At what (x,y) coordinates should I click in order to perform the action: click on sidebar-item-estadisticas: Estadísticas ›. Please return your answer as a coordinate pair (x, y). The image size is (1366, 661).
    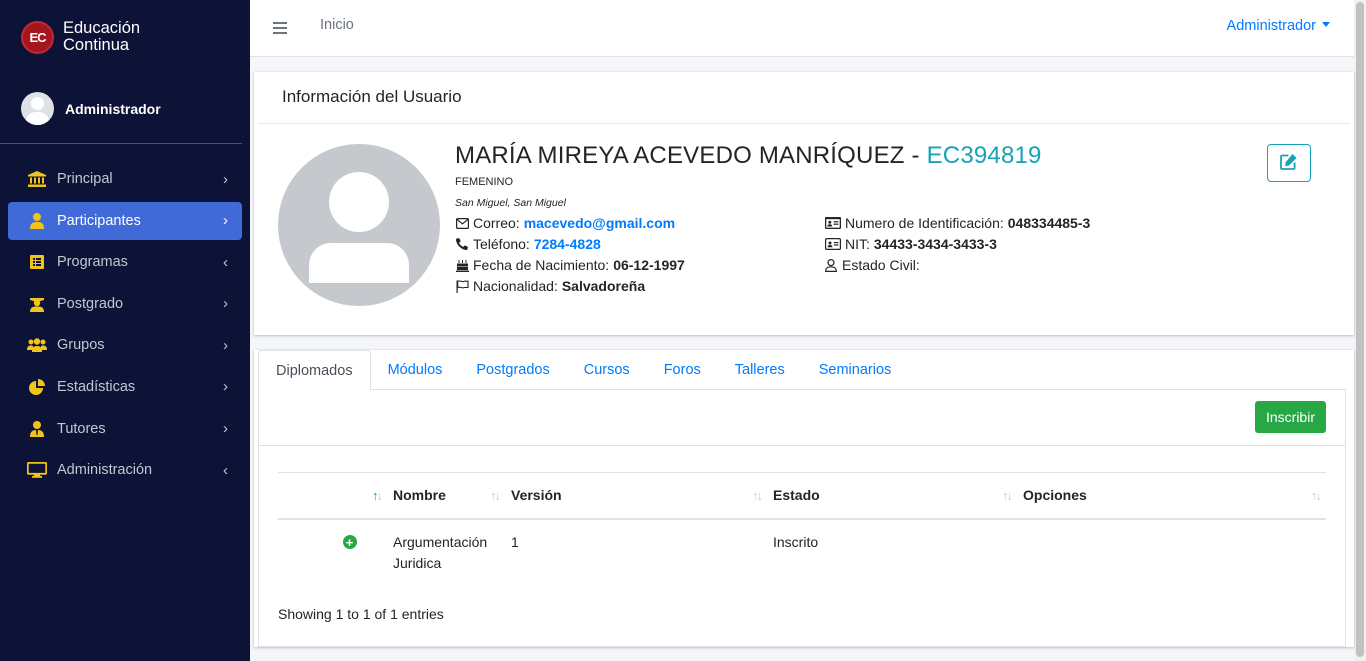
    Looking at the image, I should click on (125, 387).